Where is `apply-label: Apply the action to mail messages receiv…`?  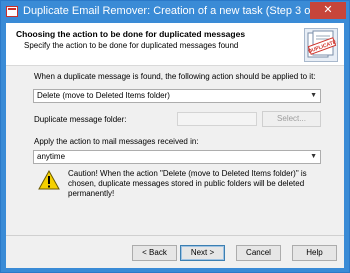 apply-label: Apply the action to mail messages receiv… is located at coordinates (116, 141).